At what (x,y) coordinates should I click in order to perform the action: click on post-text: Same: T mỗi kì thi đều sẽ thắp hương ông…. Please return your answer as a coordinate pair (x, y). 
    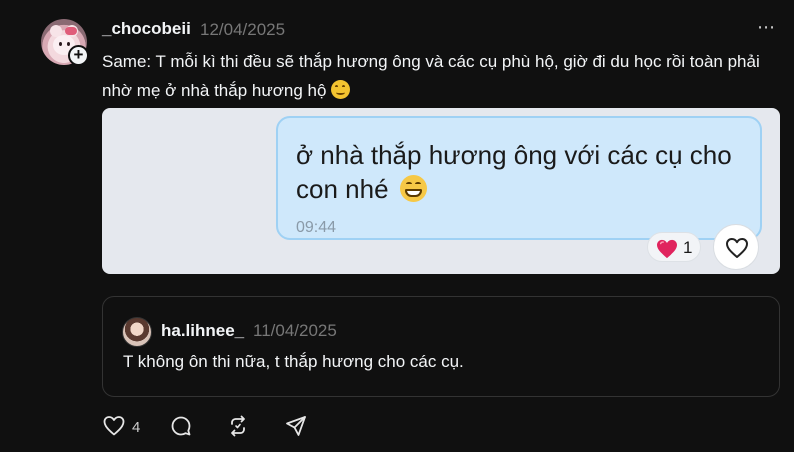
    Looking at the image, I should click on (442, 76).